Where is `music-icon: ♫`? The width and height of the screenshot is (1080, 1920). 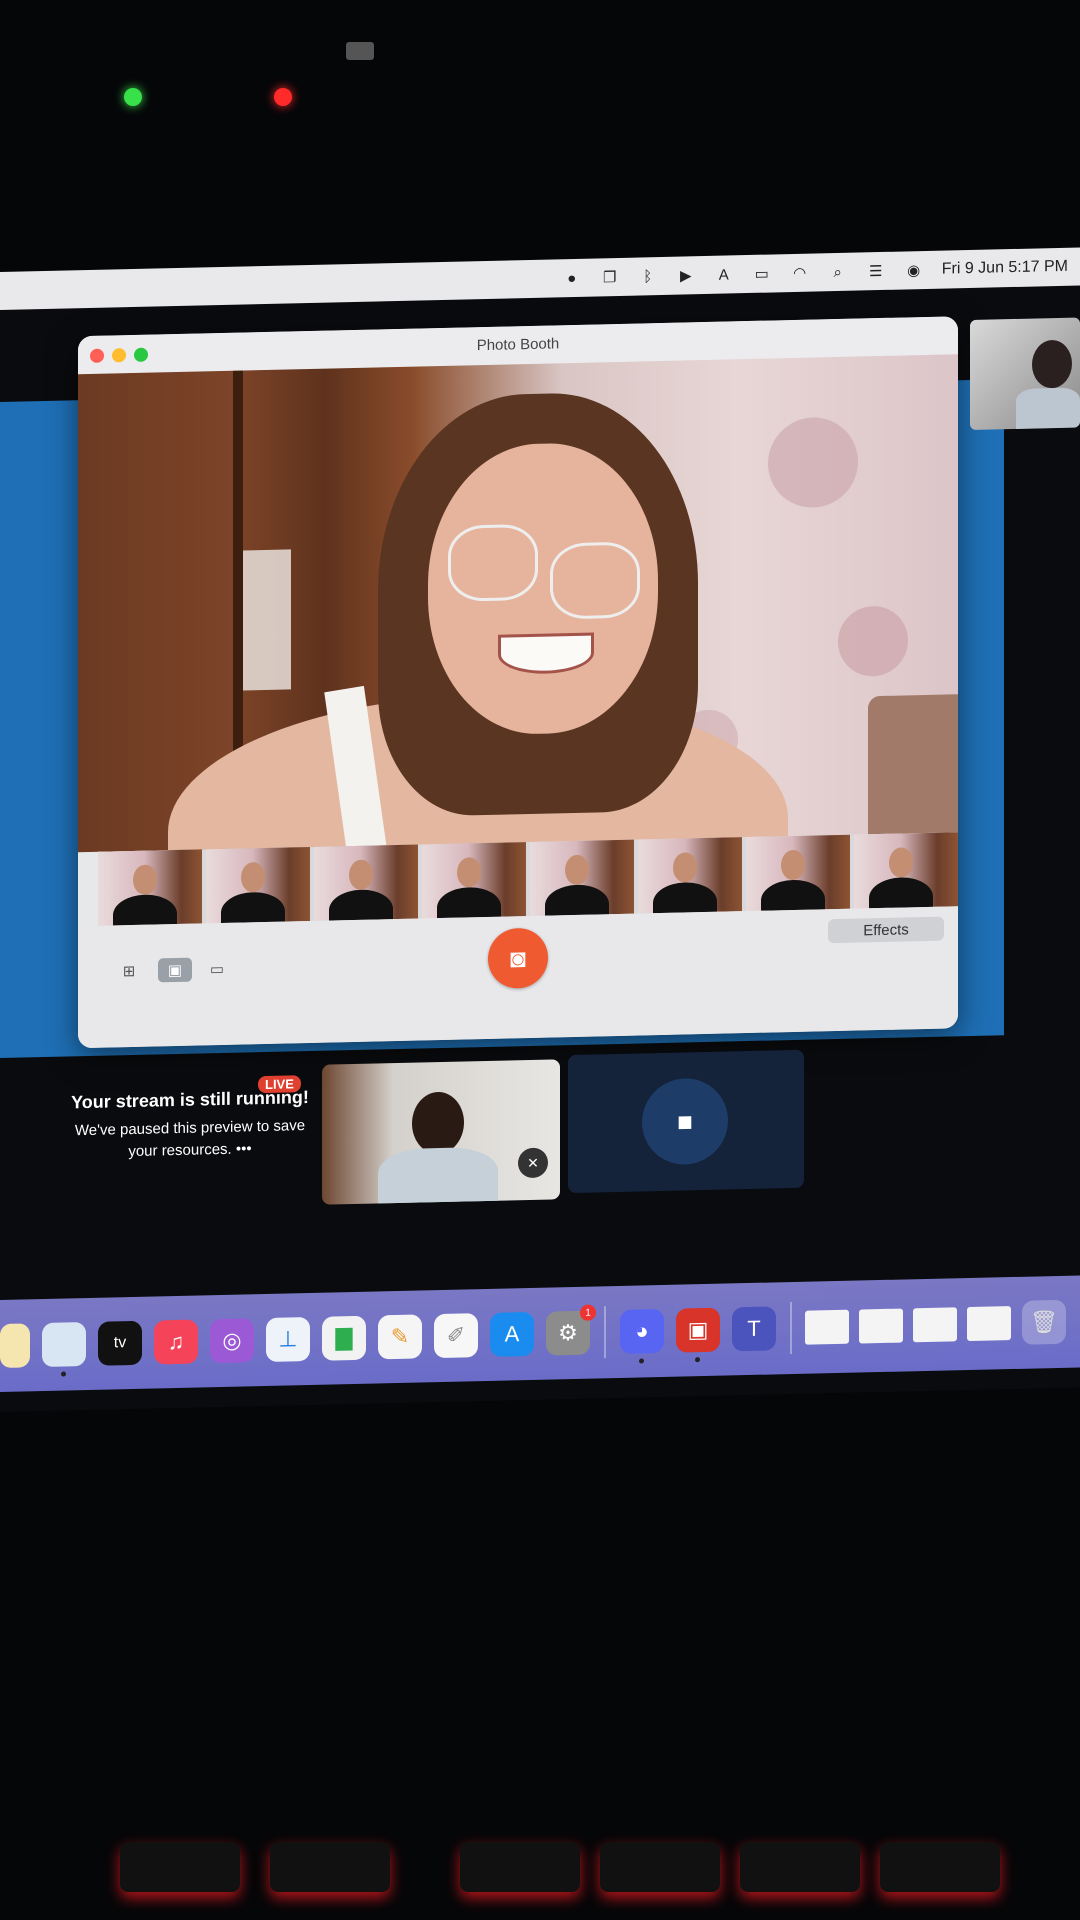 music-icon: ♫ is located at coordinates (176, 1342).